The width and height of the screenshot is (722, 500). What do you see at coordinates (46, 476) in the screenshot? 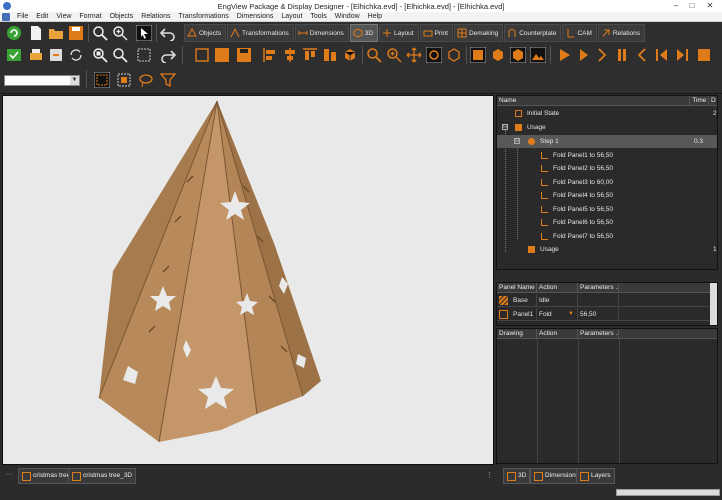
I see `tab-cristmas-tree: cristmas tree` at bounding box center [46, 476].